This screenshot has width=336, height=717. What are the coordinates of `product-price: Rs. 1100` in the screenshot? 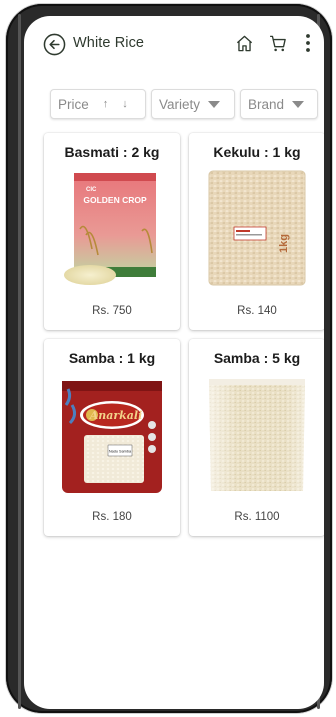 It's located at (257, 517).